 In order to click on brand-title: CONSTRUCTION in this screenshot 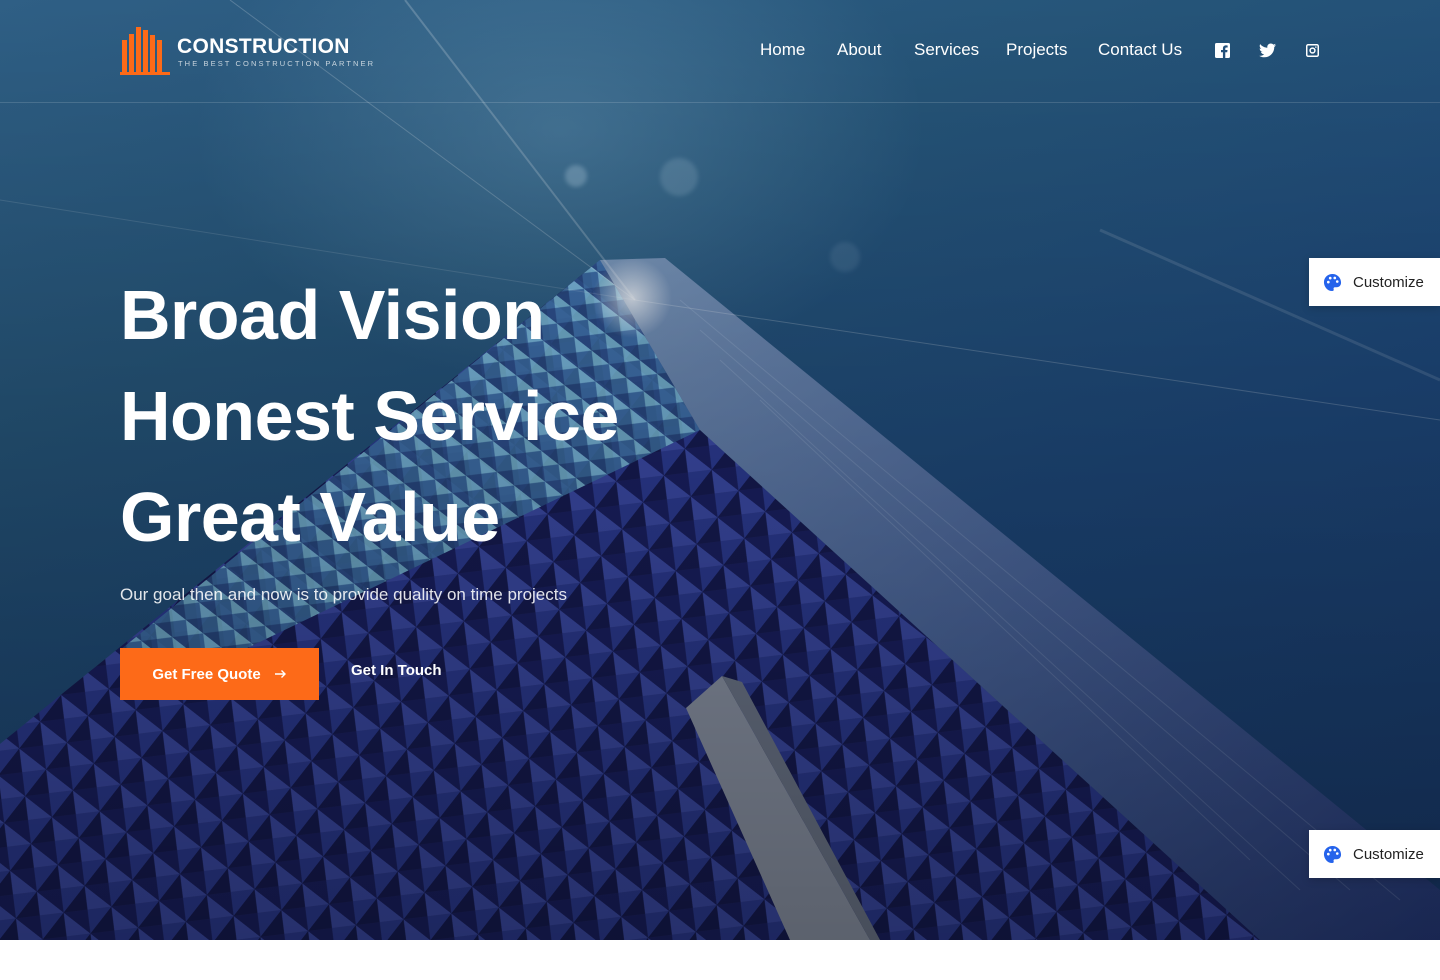, I will do `click(263, 46)`.